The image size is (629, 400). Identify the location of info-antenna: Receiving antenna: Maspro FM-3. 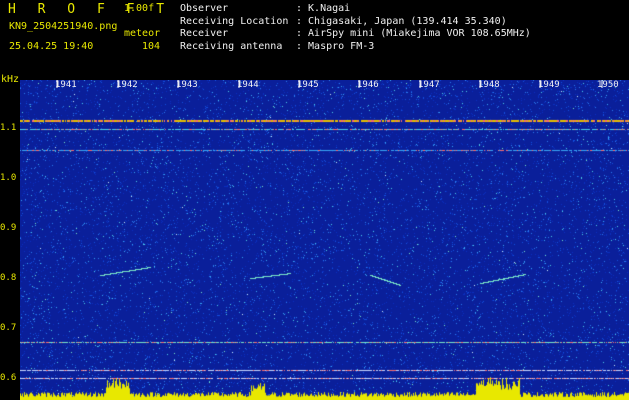
(277, 46).